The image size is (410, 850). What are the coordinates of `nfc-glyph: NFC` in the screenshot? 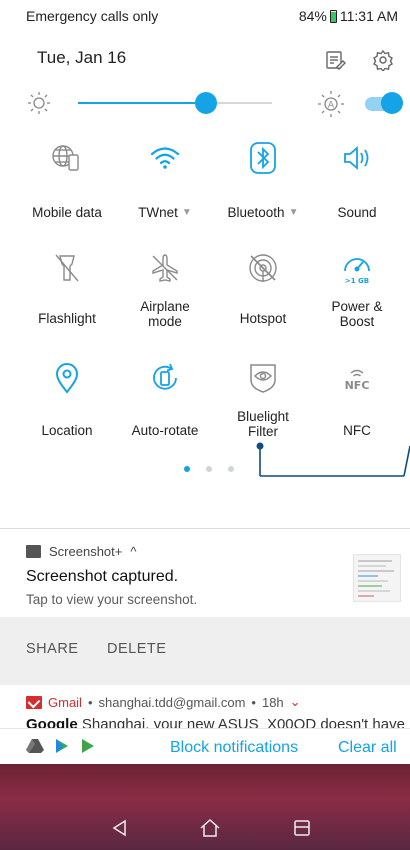 It's located at (357, 385).